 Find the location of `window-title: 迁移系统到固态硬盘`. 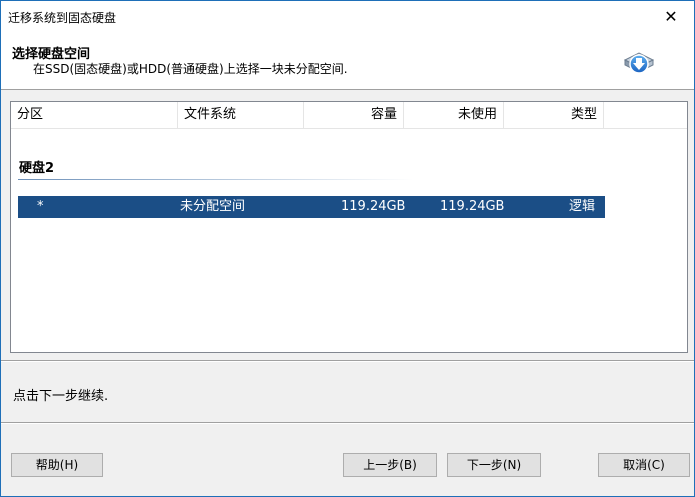

window-title: 迁移系统到固态硬盘 is located at coordinates (62, 18).